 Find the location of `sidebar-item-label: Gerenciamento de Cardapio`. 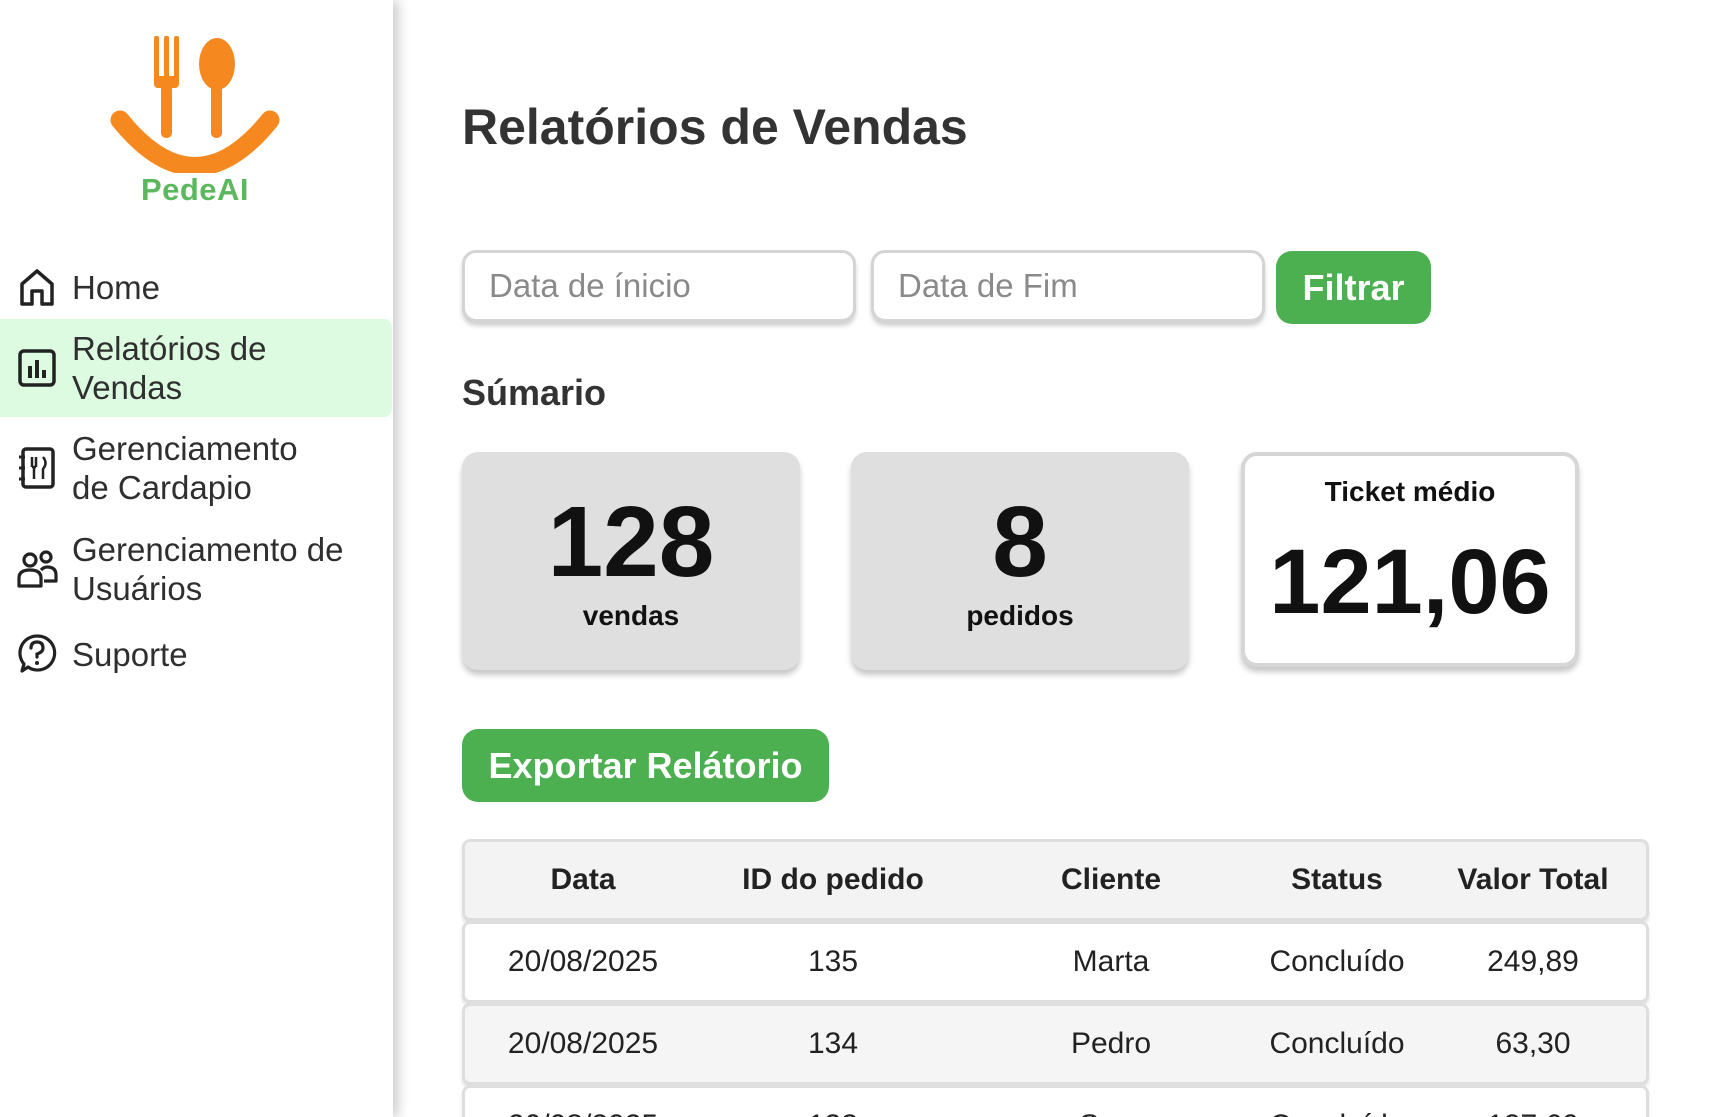

sidebar-item-label: Gerenciamento de Cardapio is located at coordinates (185, 468).